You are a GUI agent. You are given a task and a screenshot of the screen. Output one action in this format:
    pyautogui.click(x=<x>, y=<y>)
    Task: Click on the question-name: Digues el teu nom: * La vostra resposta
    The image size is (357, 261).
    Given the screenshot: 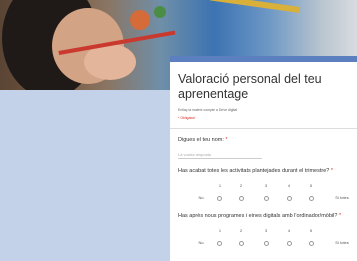 What is the action you would take?
    pyautogui.click(x=263, y=148)
    